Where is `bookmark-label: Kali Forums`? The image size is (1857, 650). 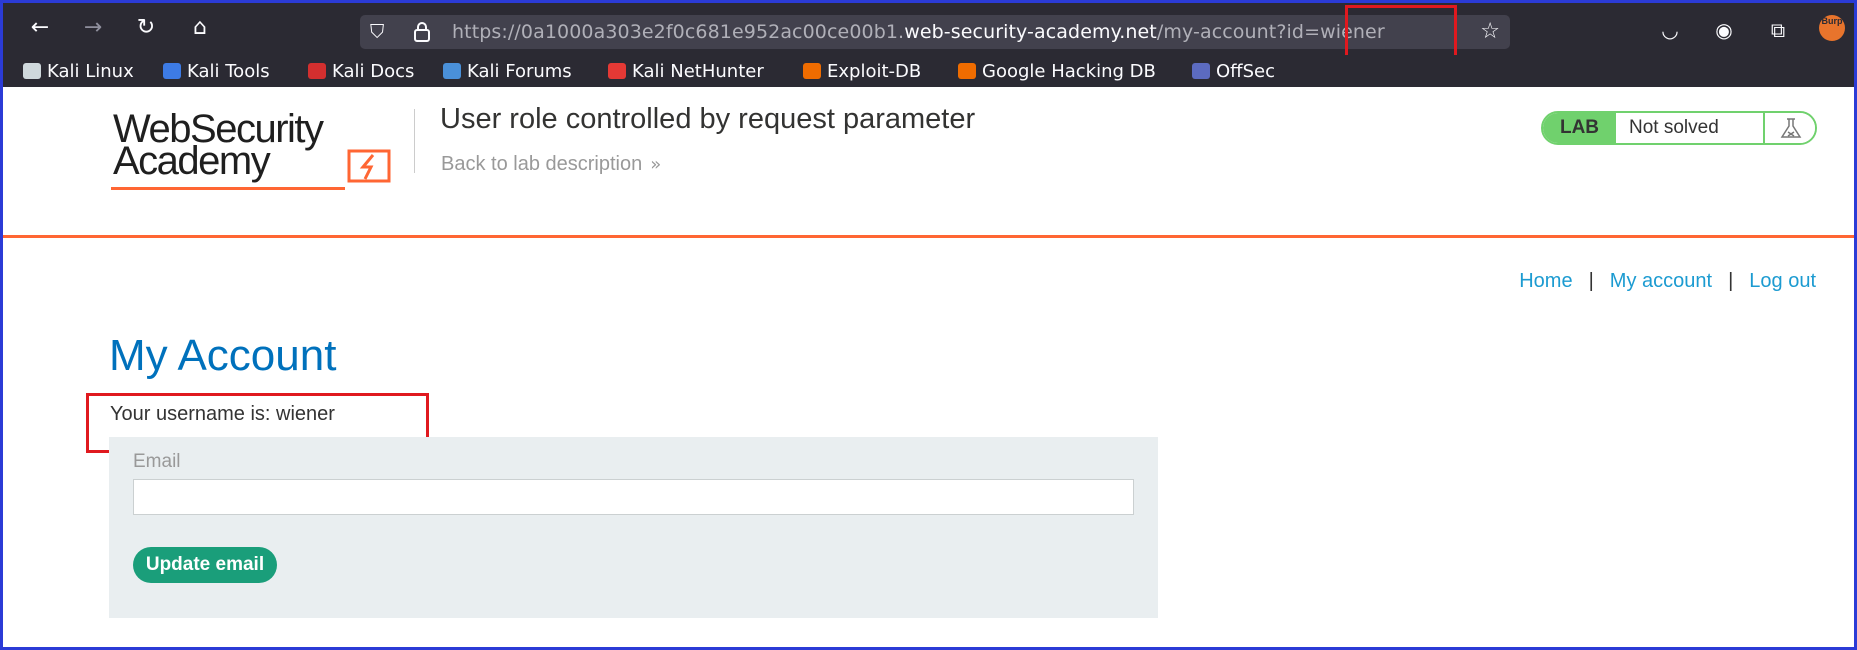
bookmark-label: Kali Forums is located at coordinates (519, 71).